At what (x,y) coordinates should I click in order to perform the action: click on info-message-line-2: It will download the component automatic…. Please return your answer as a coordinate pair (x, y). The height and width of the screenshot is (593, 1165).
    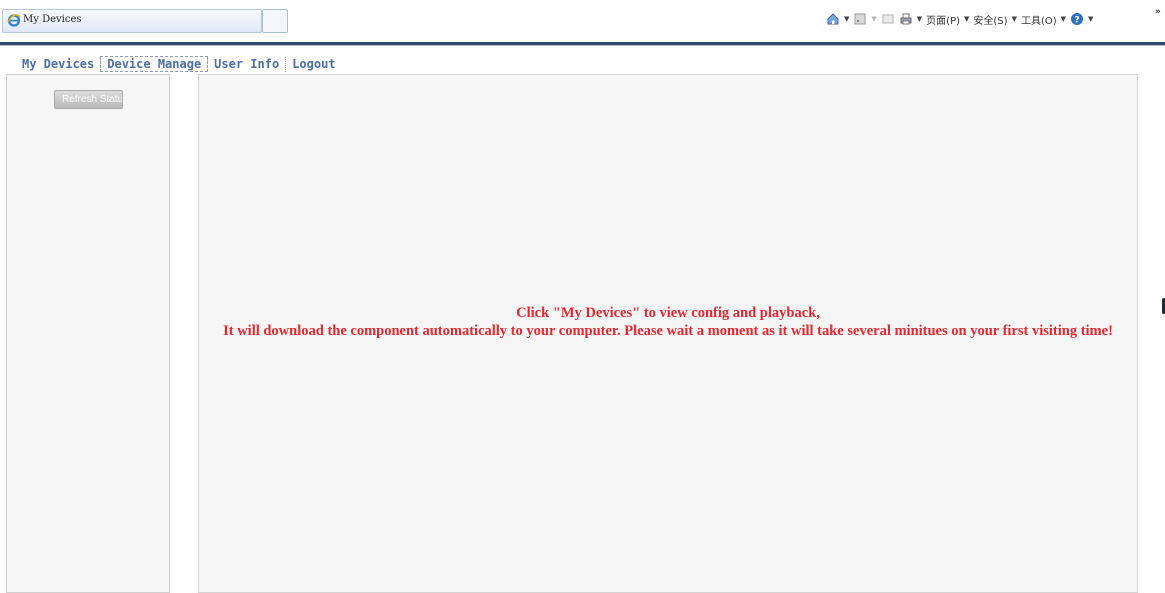
    Looking at the image, I should click on (668, 331).